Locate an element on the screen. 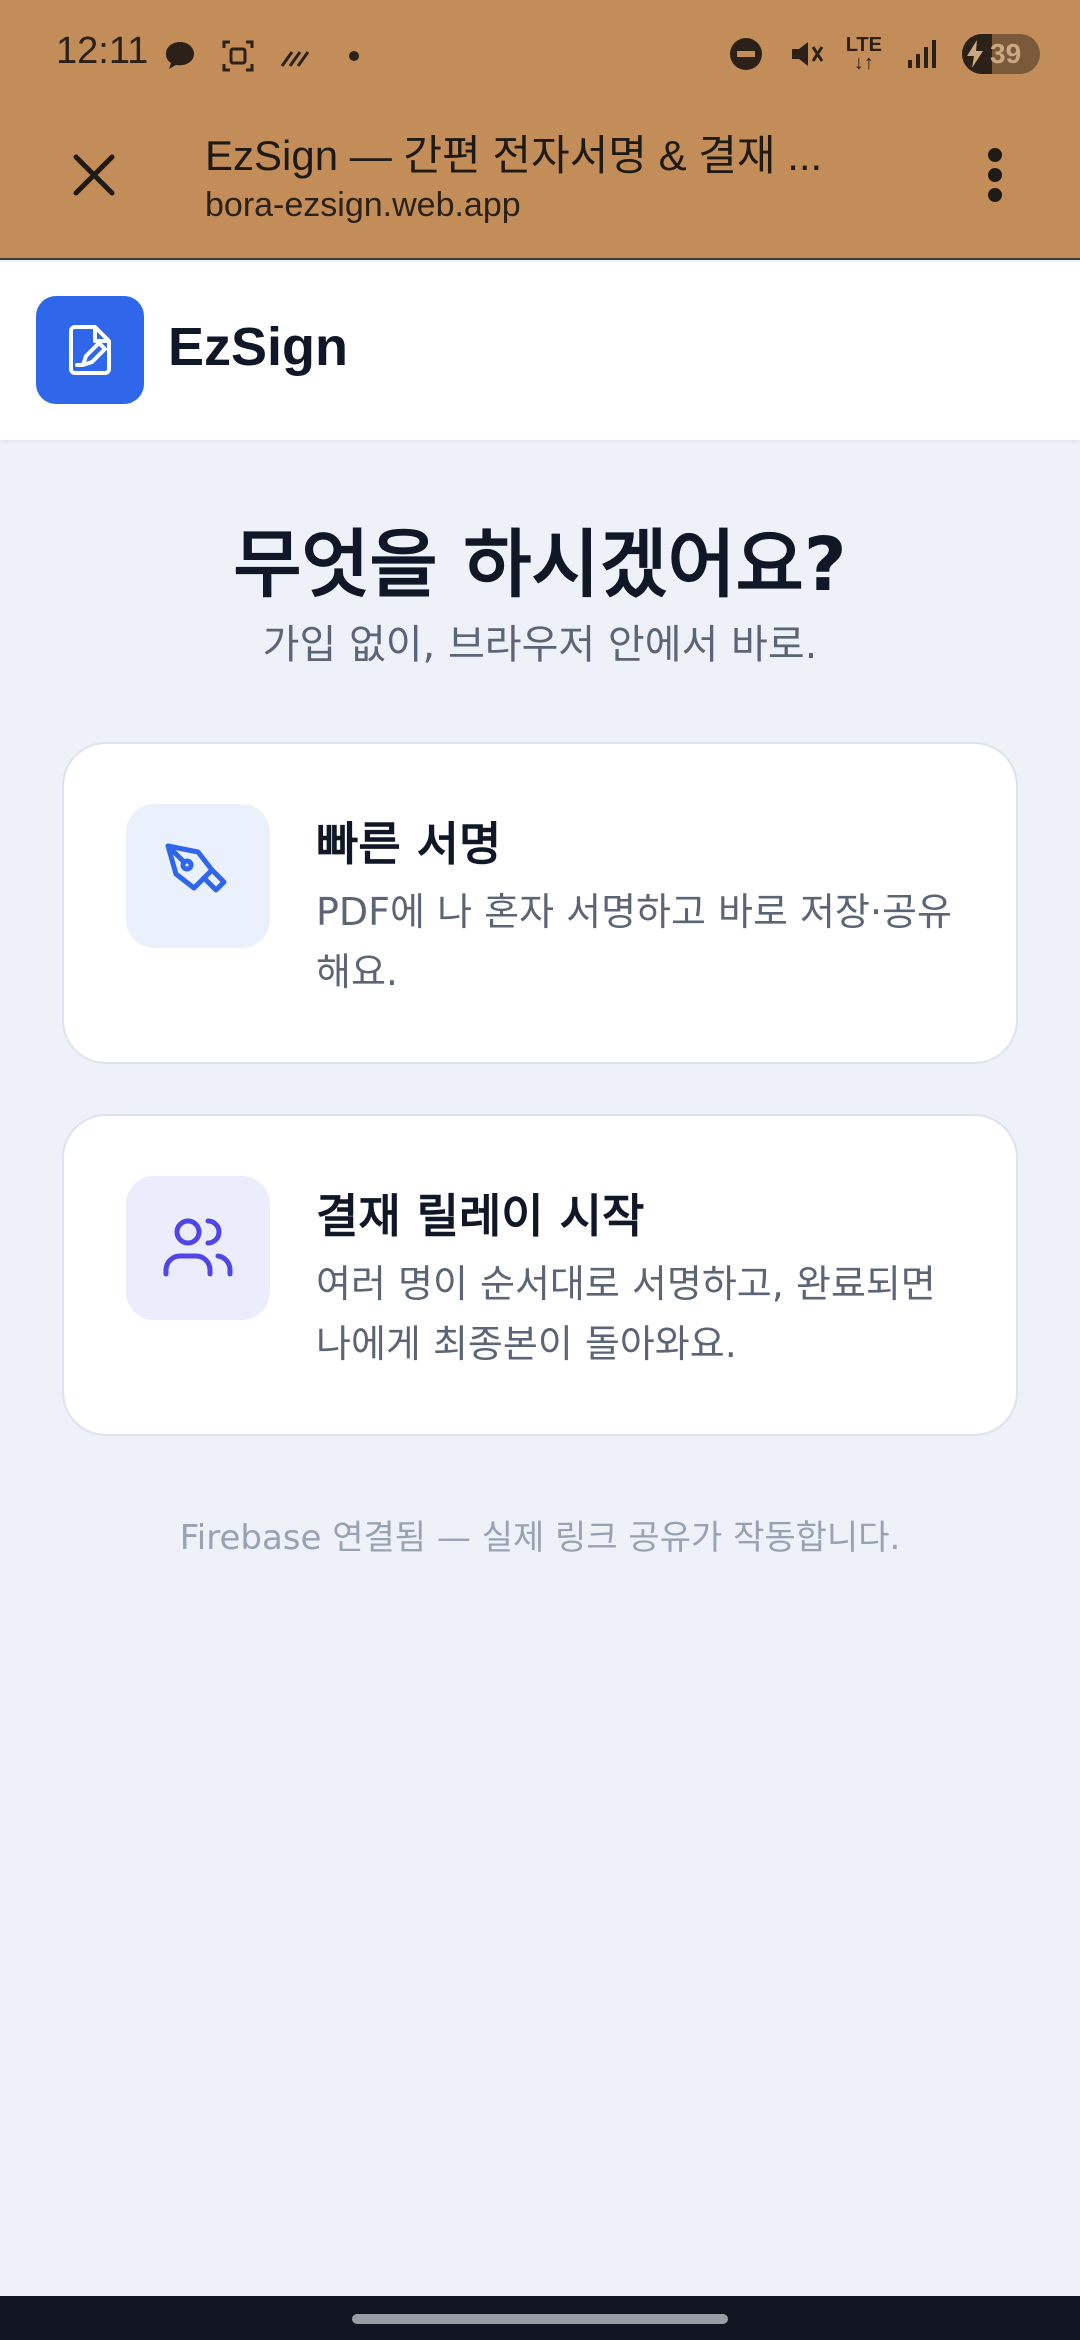 Image resolution: width=1080 pixels, height=2340 pixels. connection-status: Firebase 연결됨 — 실제 링크 공유가 작동합니다. is located at coordinates (540, 1538).